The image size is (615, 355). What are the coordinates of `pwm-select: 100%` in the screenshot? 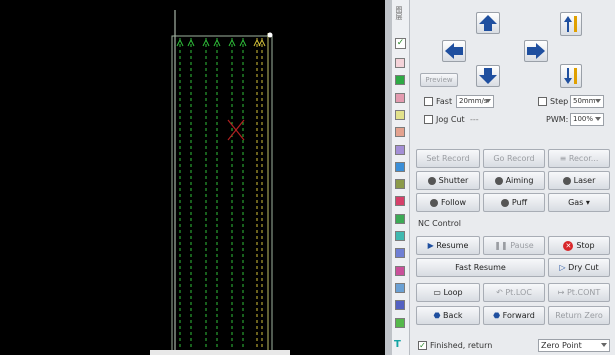 It's located at (587, 119).